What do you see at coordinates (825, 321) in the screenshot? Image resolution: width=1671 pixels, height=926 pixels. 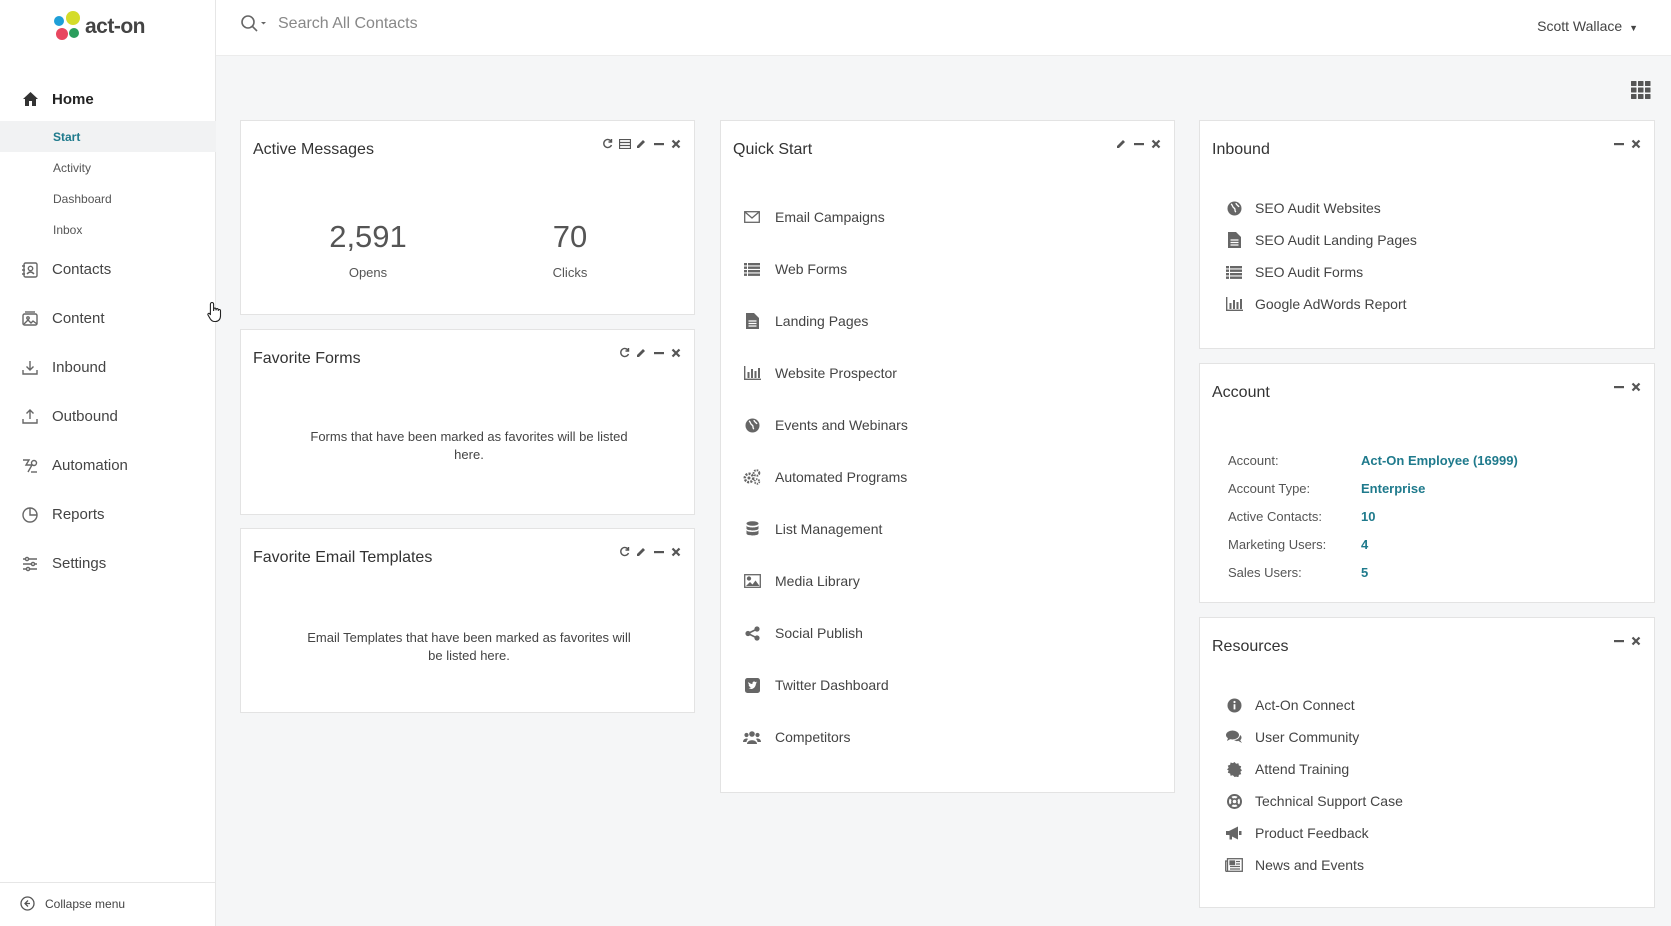 I see `quick-start-landing-pages: Landing Pages` at bounding box center [825, 321].